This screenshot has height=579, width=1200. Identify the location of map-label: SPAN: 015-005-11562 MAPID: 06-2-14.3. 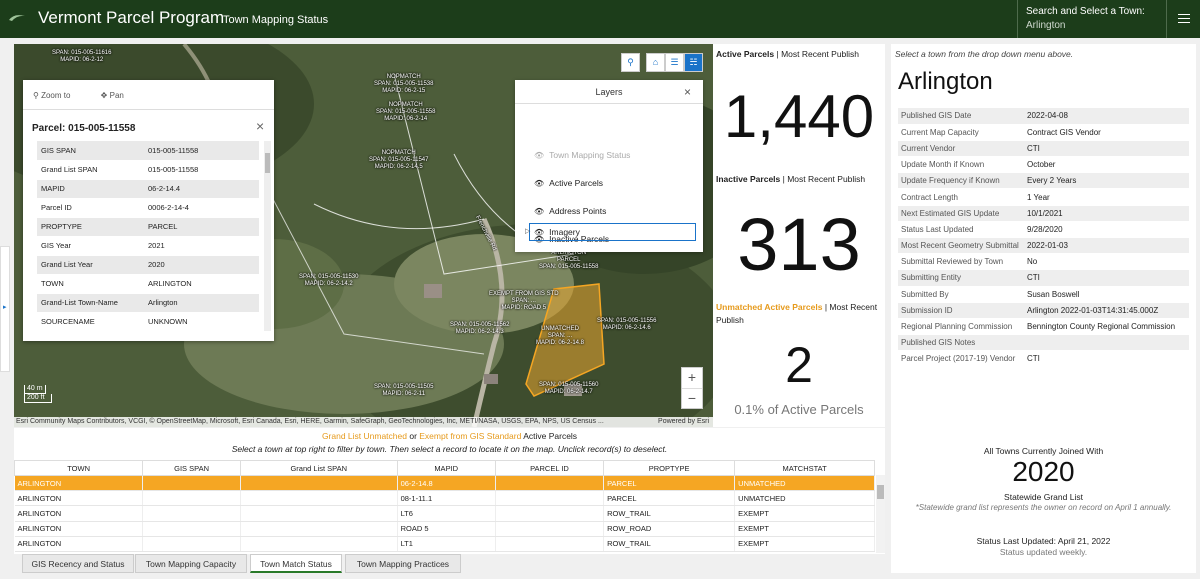
(480, 328).